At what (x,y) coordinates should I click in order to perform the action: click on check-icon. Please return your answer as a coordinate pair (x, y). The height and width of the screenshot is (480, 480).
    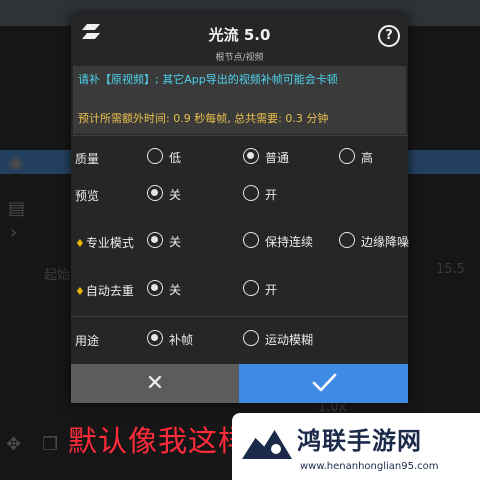
    Looking at the image, I should click on (324, 382).